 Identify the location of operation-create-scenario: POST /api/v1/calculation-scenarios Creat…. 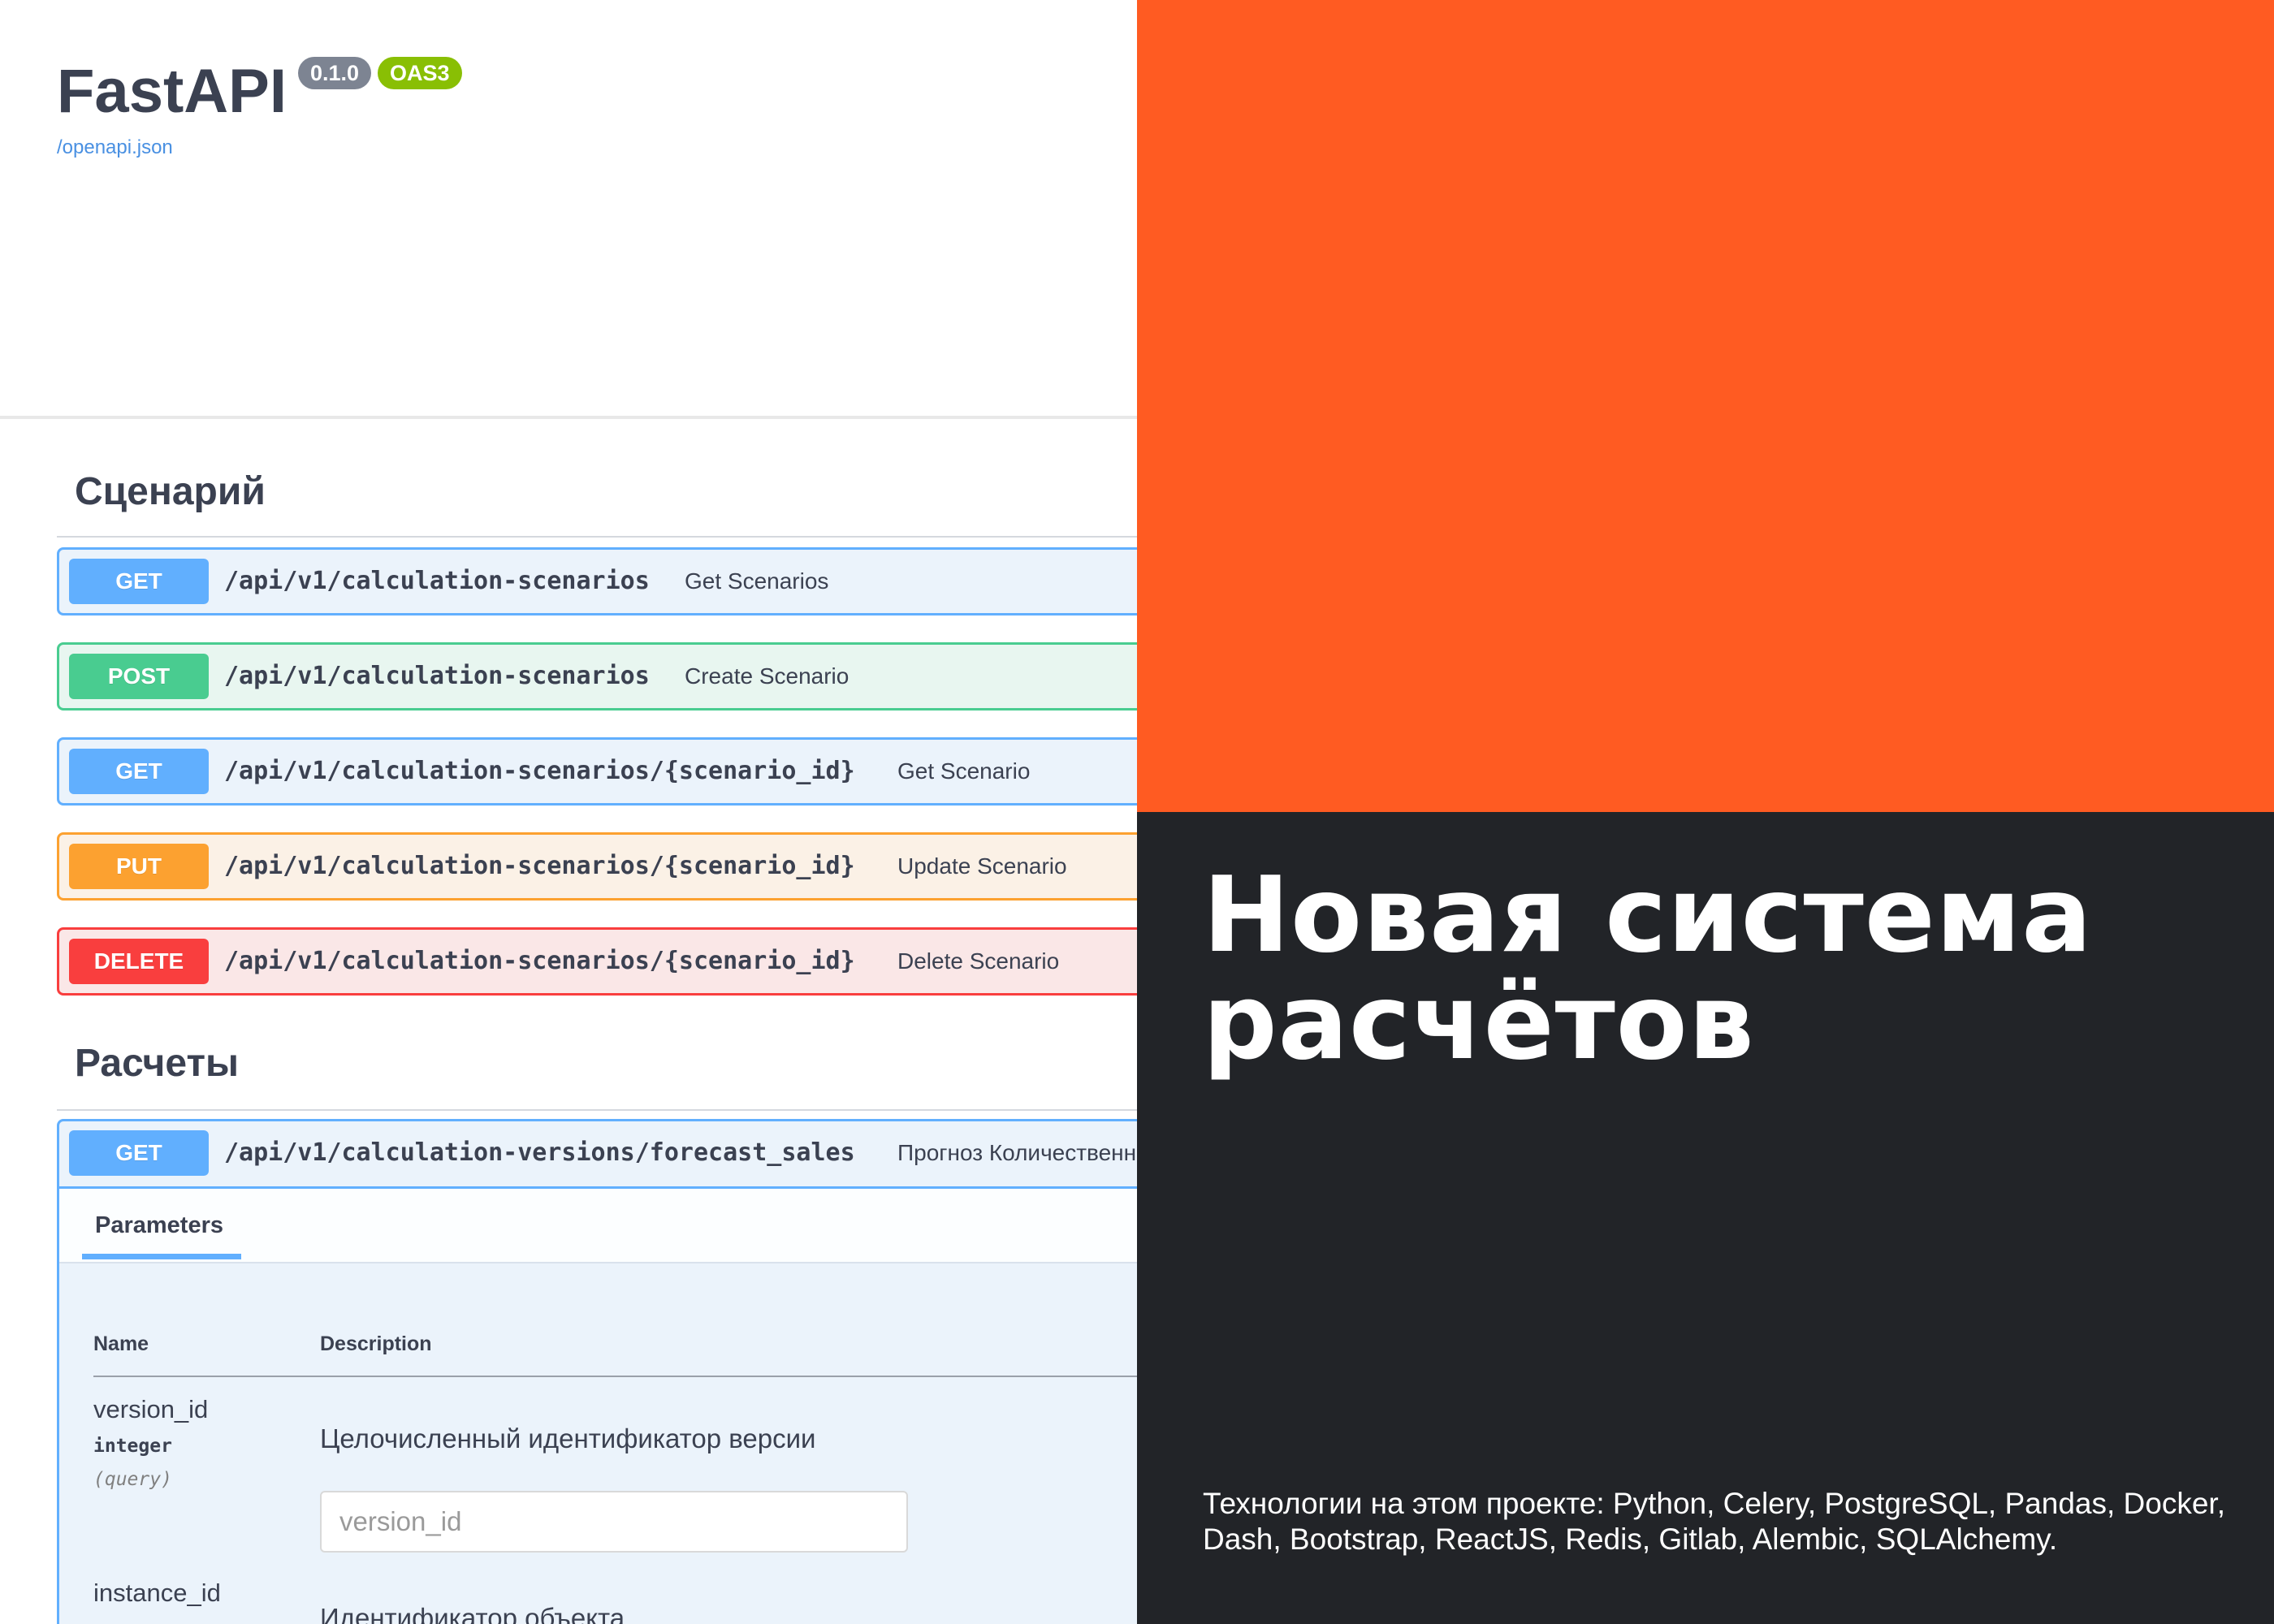
(597, 676).